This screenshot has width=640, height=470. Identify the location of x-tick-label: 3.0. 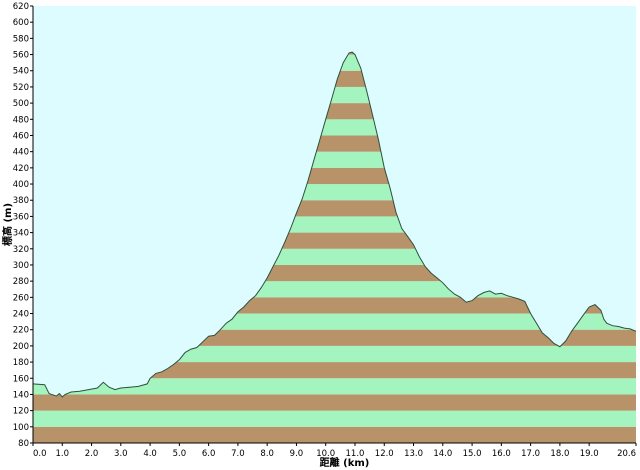
(121, 454).